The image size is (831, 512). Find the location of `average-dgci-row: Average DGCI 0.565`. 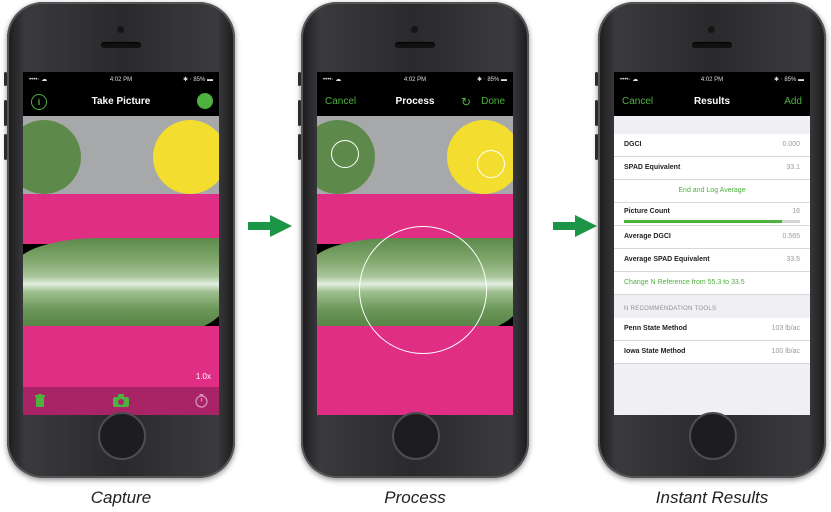

average-dgci-row: Average DGCI 0.565 is located at coordinates (712, 237).